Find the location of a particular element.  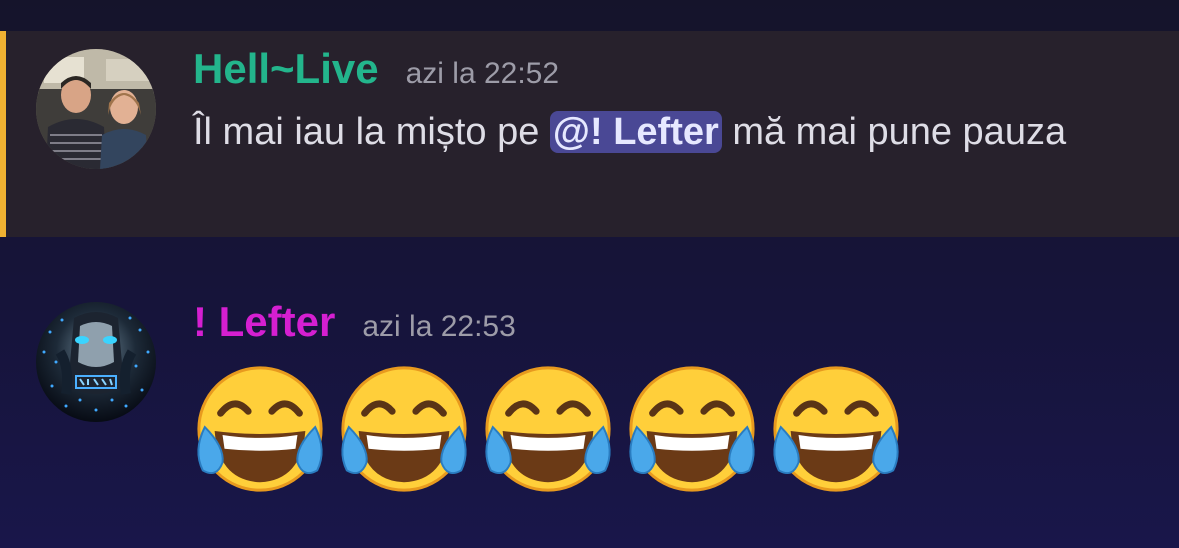

message-header: ! Lefter azi la 22:53 is located at coordinates (354, 322).